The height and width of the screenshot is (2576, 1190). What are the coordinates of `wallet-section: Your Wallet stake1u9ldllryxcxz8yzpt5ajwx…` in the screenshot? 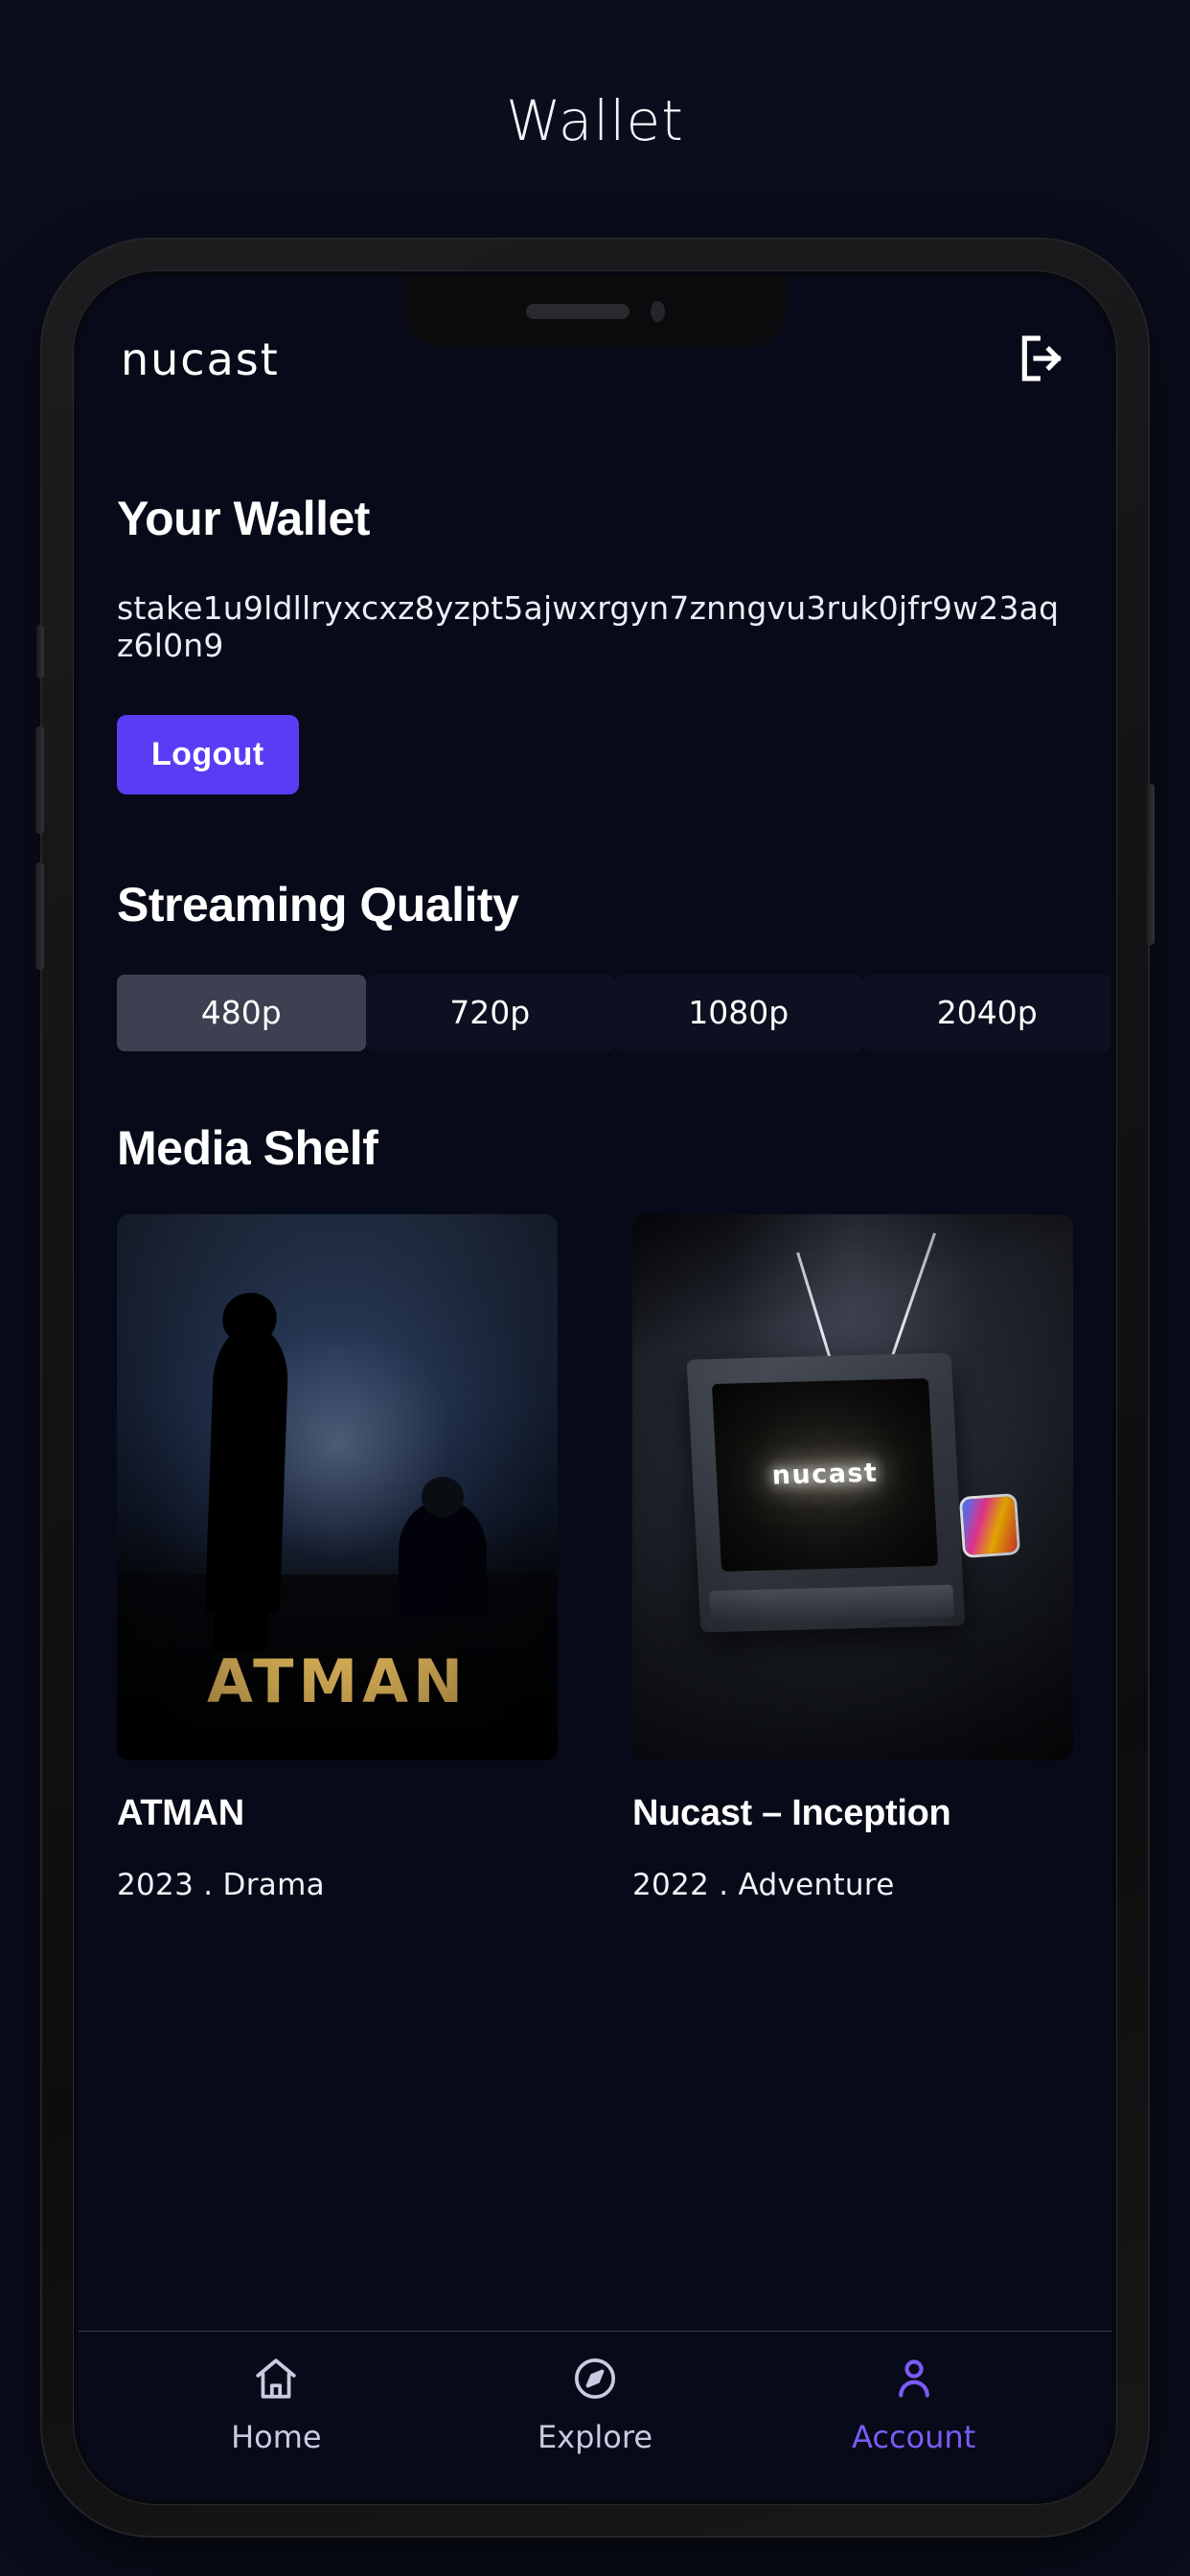 It's located at (595, 642).